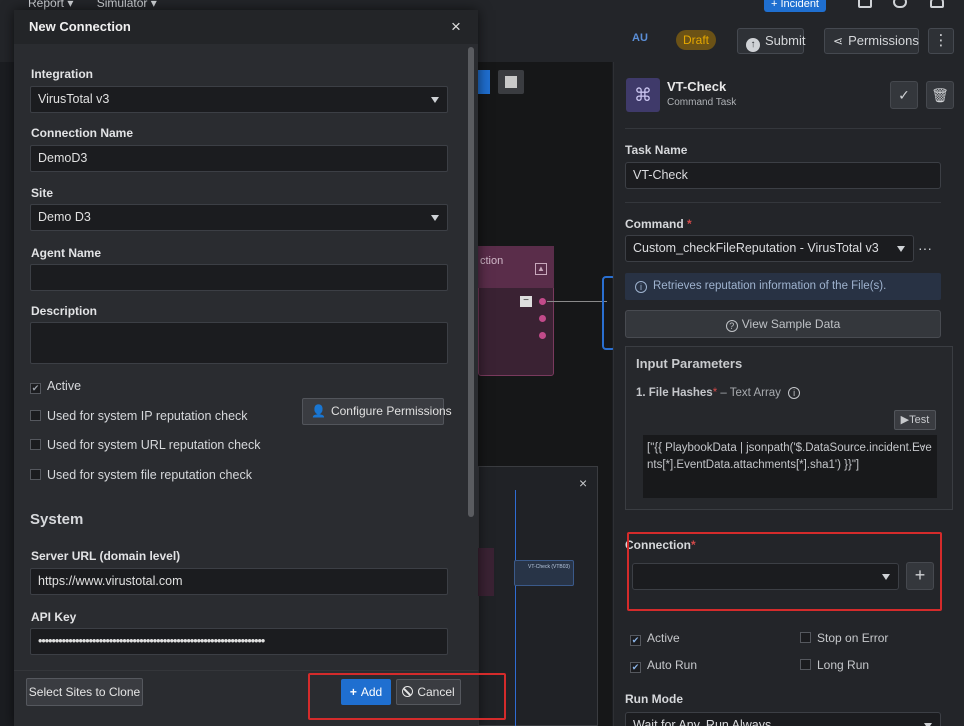 The width and height of the screenshot is (964, 726). What do you see at coordinates (941, 41) in the screenshot?
I see `more-menu-button: ⋮` at bounding box center [941, 41].